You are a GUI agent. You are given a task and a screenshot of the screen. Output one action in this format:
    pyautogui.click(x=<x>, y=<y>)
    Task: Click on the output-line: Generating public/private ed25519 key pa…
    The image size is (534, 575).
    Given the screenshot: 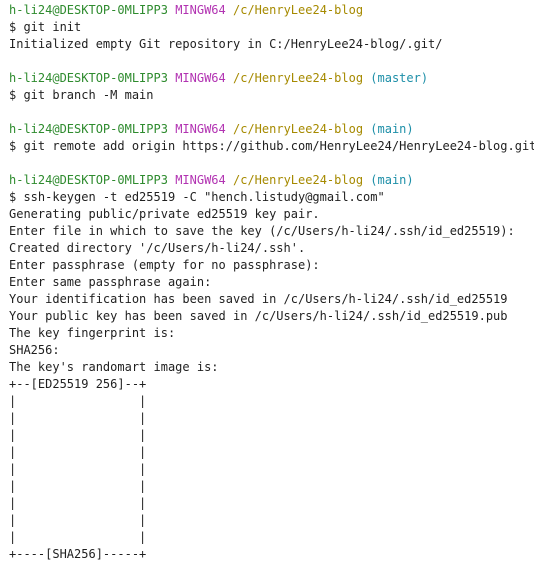 What is the action you would take?
    pyautogui.click(x=164, y=214)
    